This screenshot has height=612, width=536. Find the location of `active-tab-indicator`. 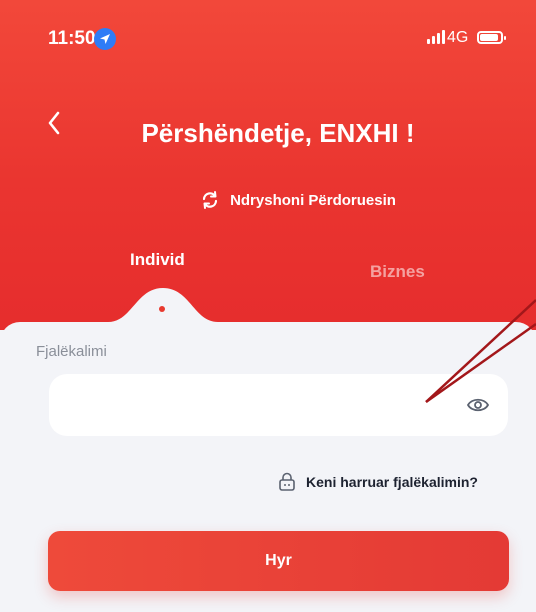

active-tab-indicator is located at coordinates (162, 309).